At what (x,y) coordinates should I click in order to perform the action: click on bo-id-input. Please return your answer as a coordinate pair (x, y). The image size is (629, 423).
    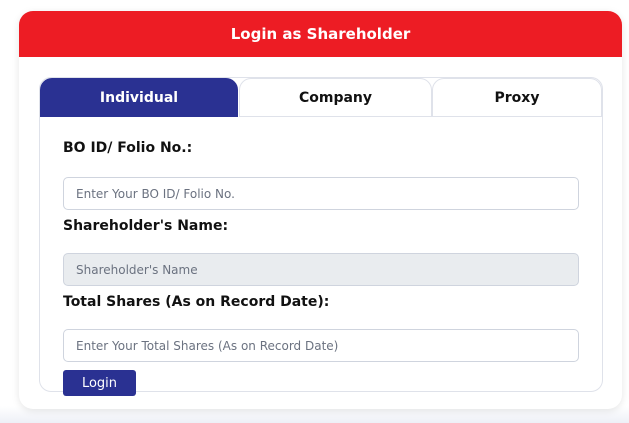
    Looking at the image, I should click on (321, 193).